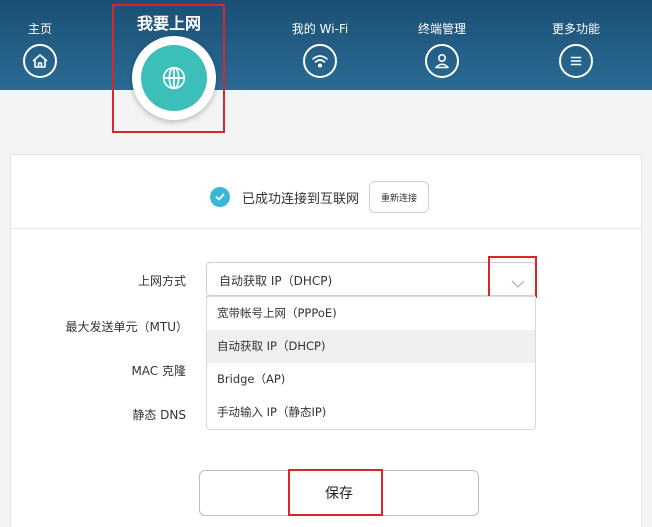 The image size is (652, 527). I want to click on connection-mode-select: 自动获取 IP（DHCP), so click(371, 279).